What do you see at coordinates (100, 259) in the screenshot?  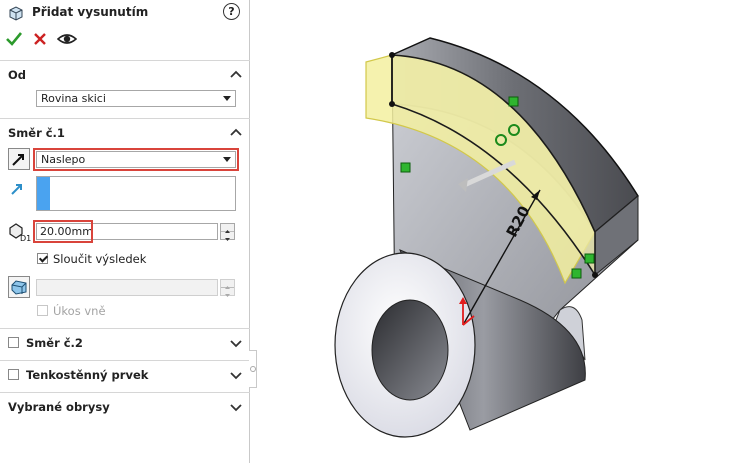 I see `merge-result-label: Sloučit výsledek` at bounding box center [100, 259].